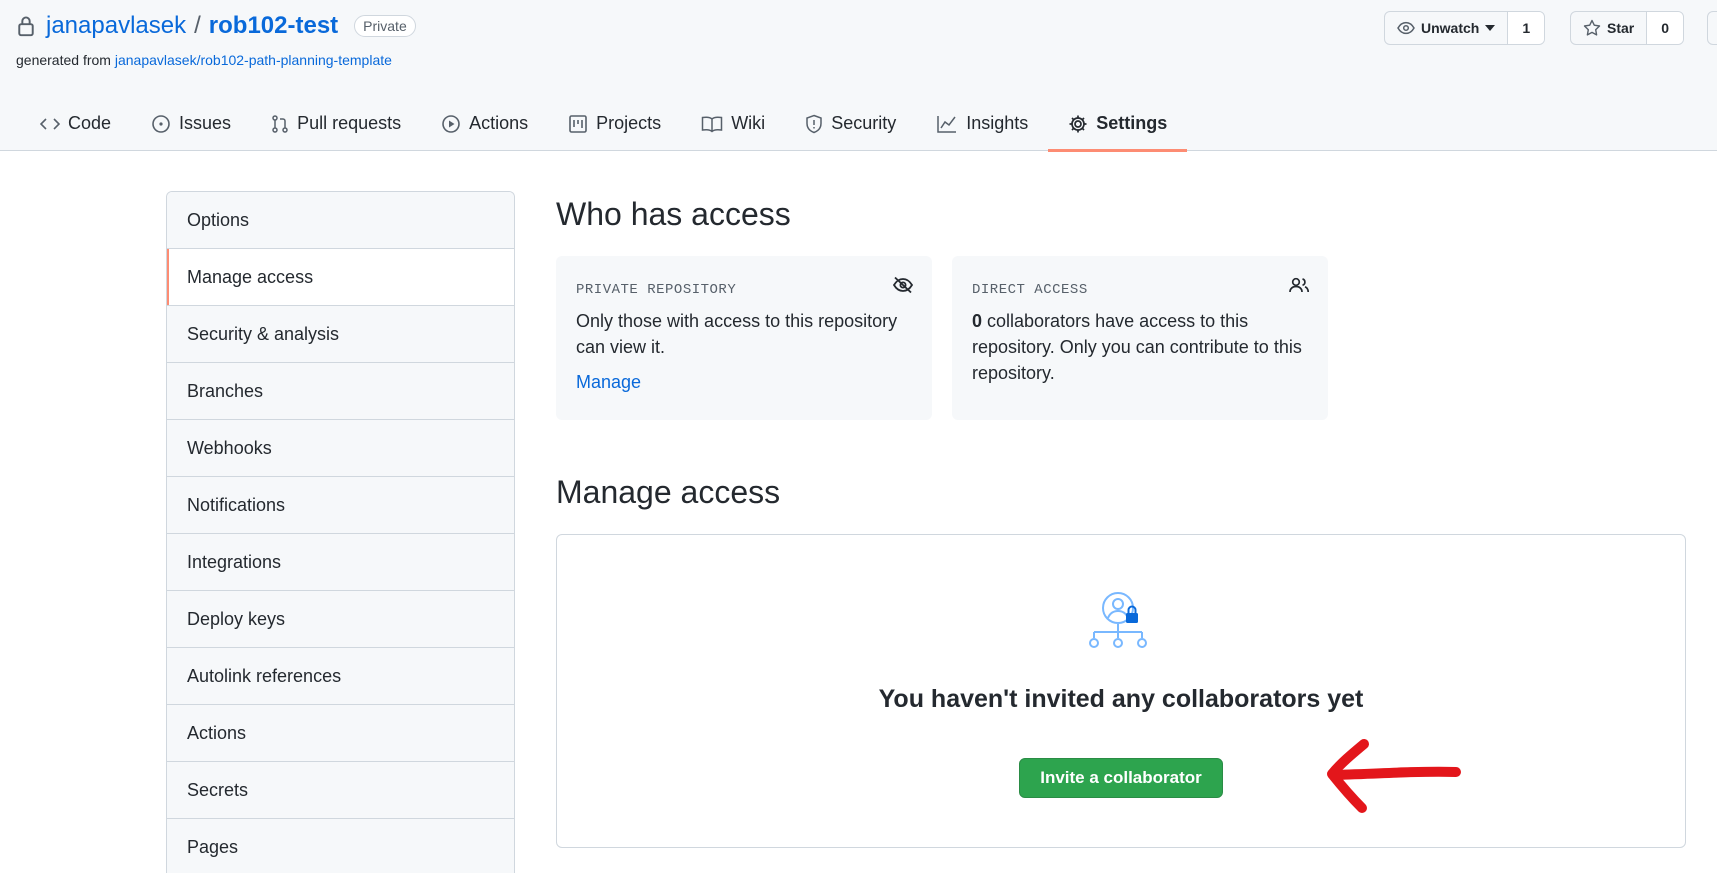 The height and width of the screenshot is (873, 1717). Describe the element at coordinates (814, 123) in the screenshot. I see `shield-icon` at that location.